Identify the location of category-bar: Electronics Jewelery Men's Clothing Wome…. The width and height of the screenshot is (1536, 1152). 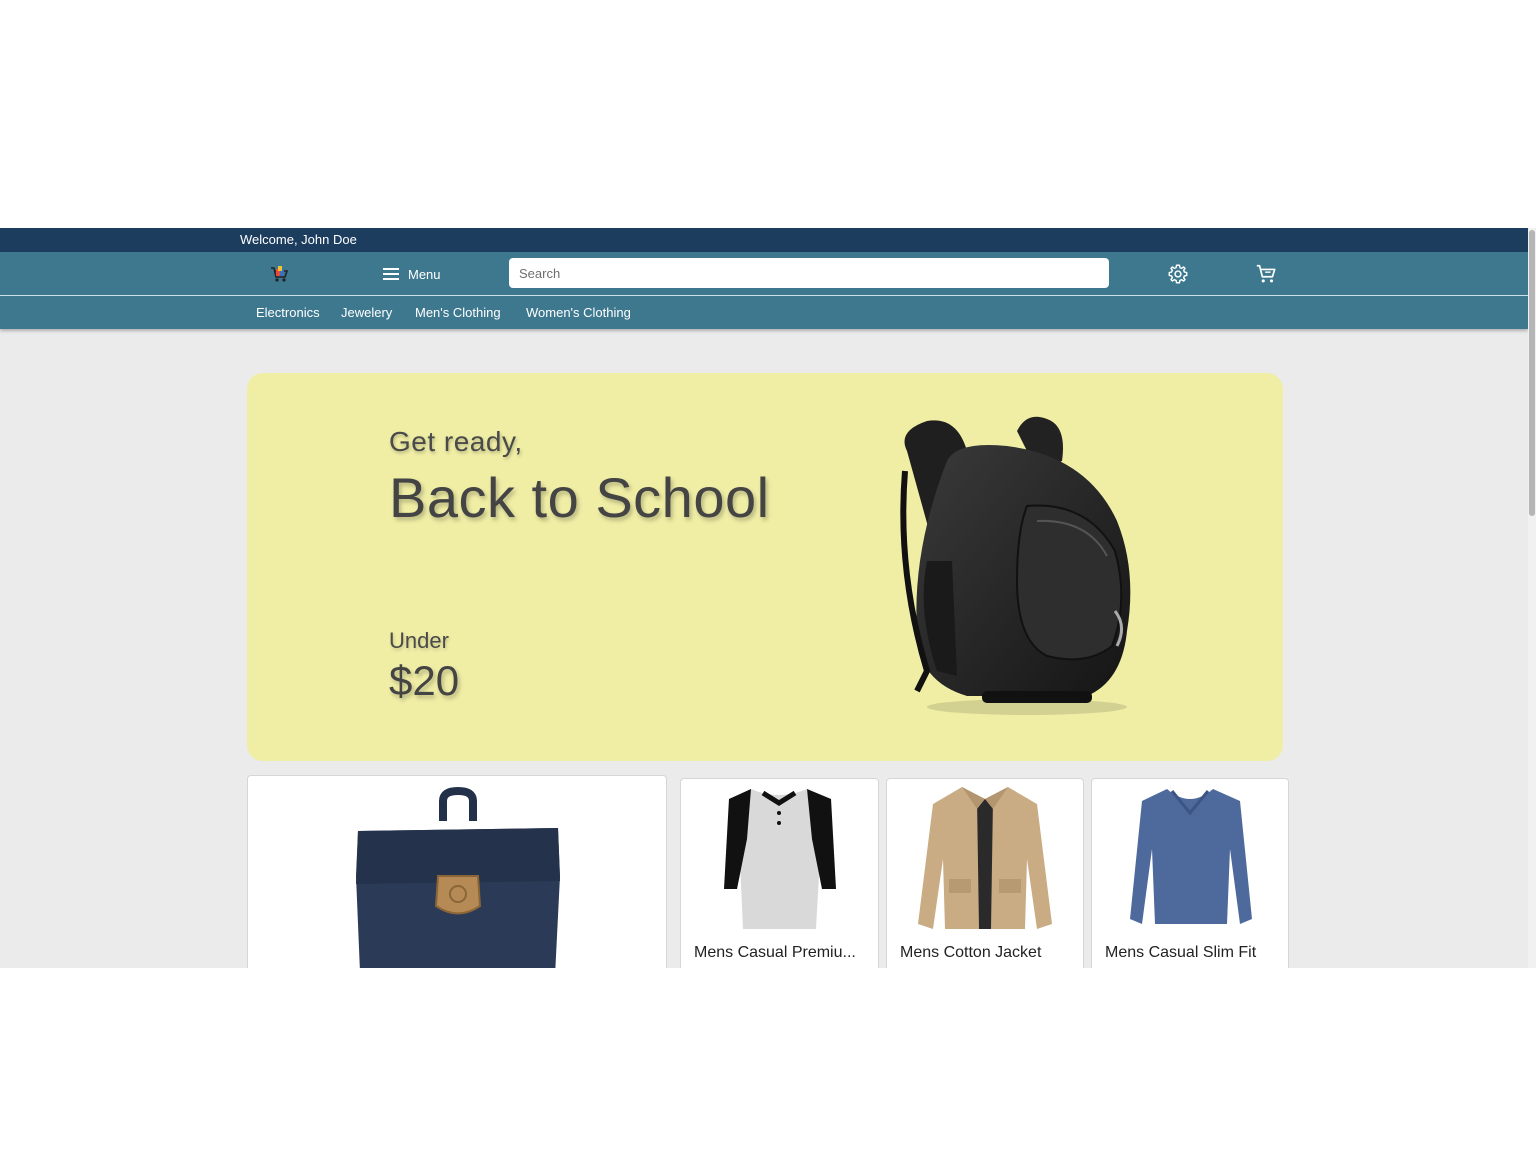
(764, 312).